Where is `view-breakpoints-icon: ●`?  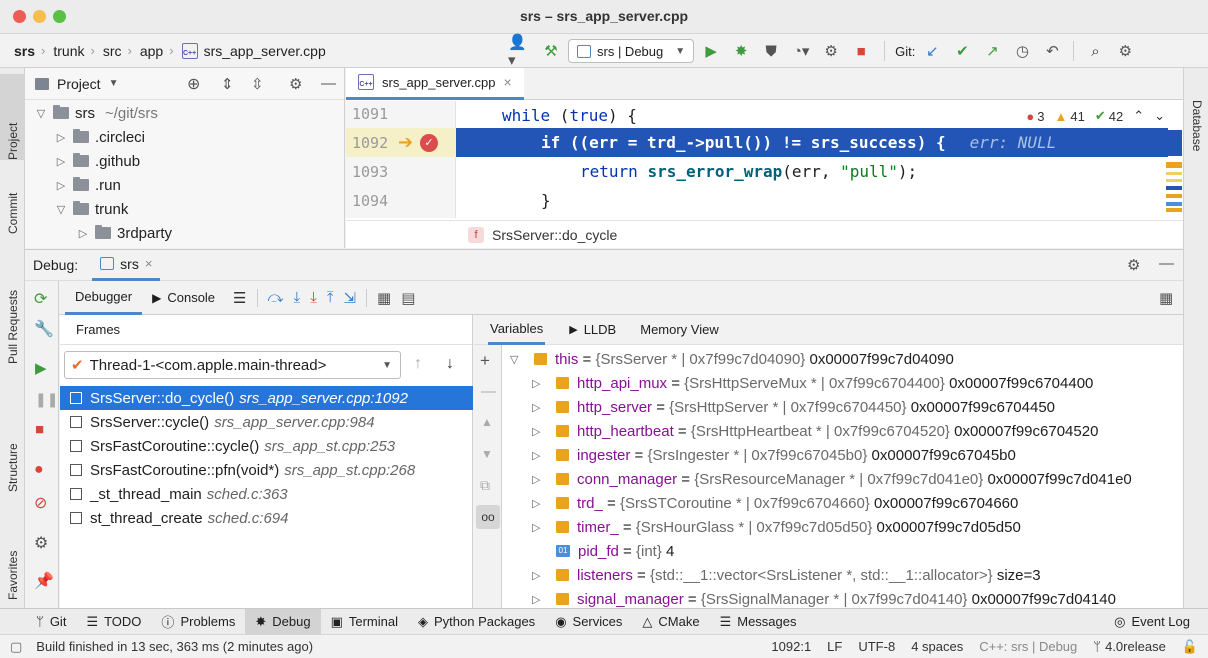 view-breakpoints-icon: ● is located at coordinates (39, 470).